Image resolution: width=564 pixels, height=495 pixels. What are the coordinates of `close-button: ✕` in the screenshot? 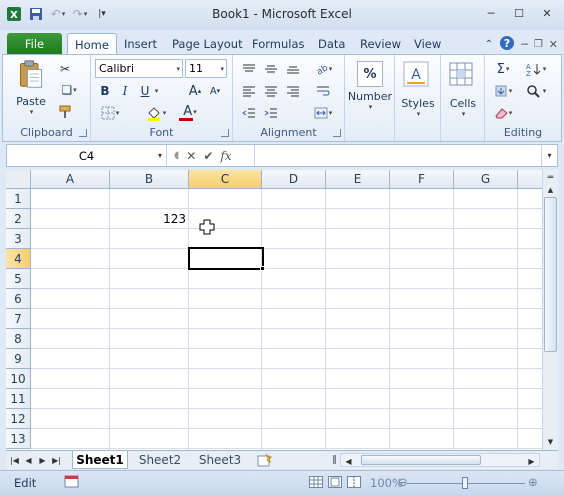 It's located at (547, 13).